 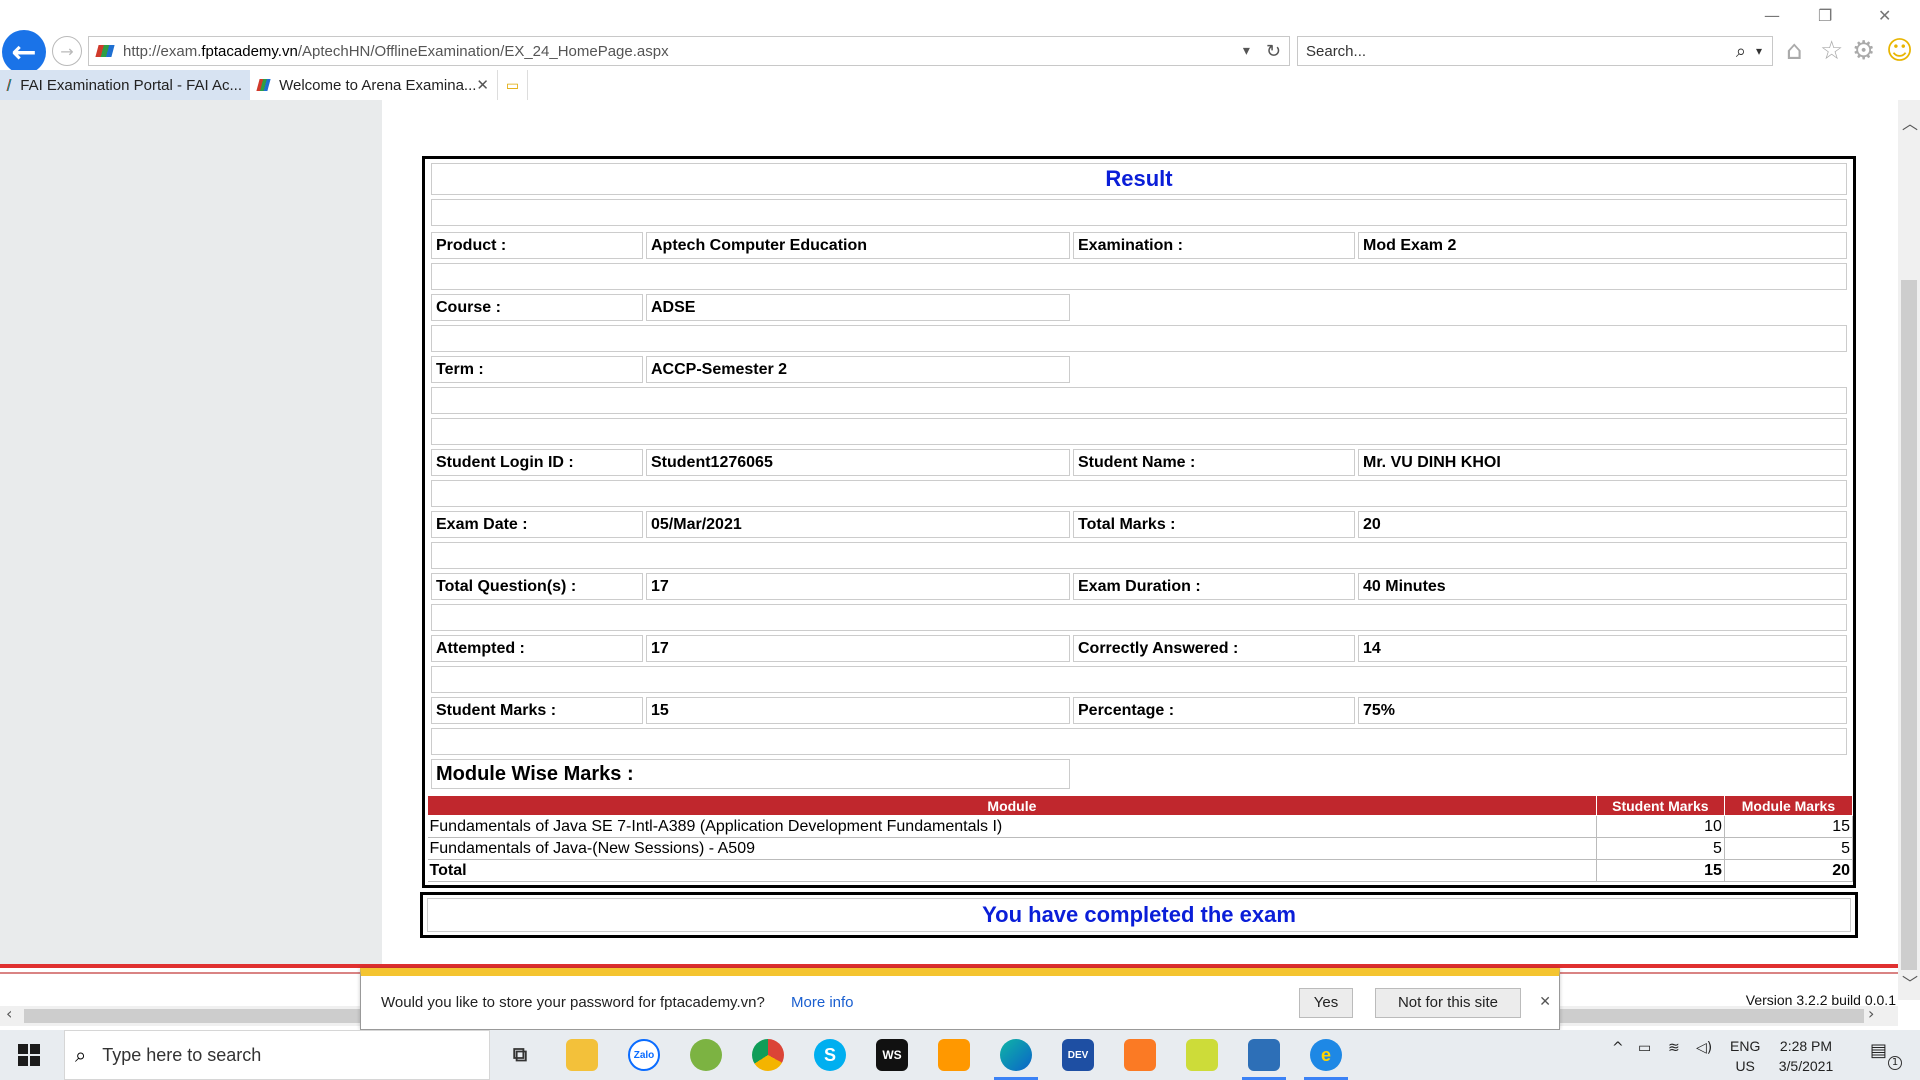 What do you see at coordinates (520, 1055) in the screenshot?
I see `task-view-icon: ⧉` at bounding box center [520, 1055].